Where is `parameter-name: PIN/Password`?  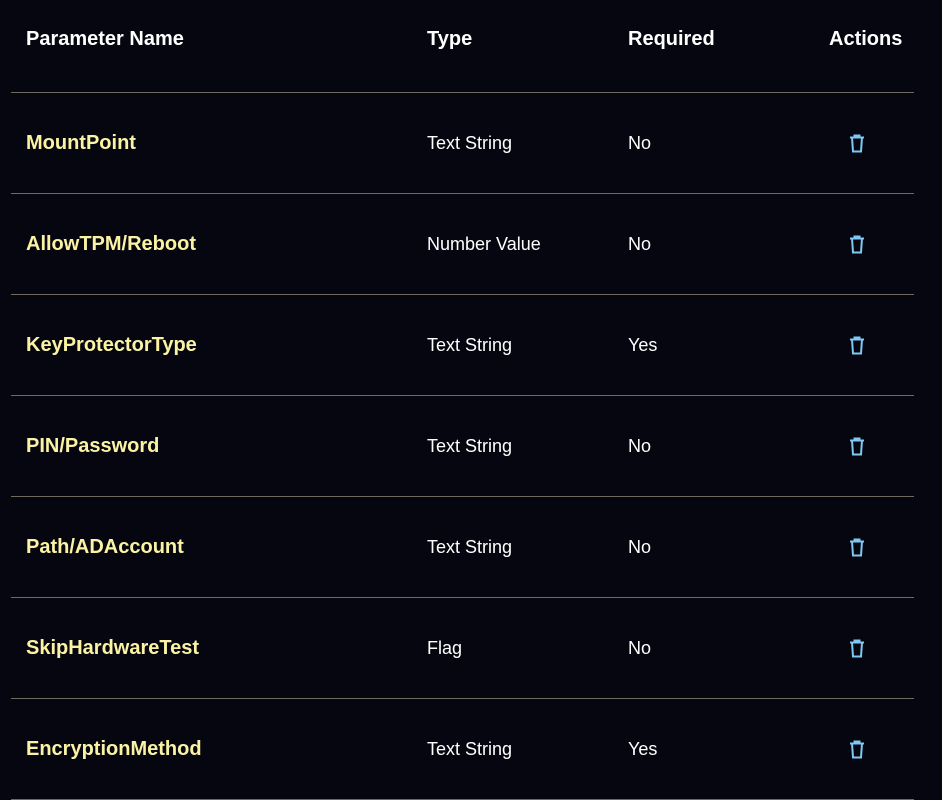
parameter-name: PIN/Password is located at coordinates (93, 446).